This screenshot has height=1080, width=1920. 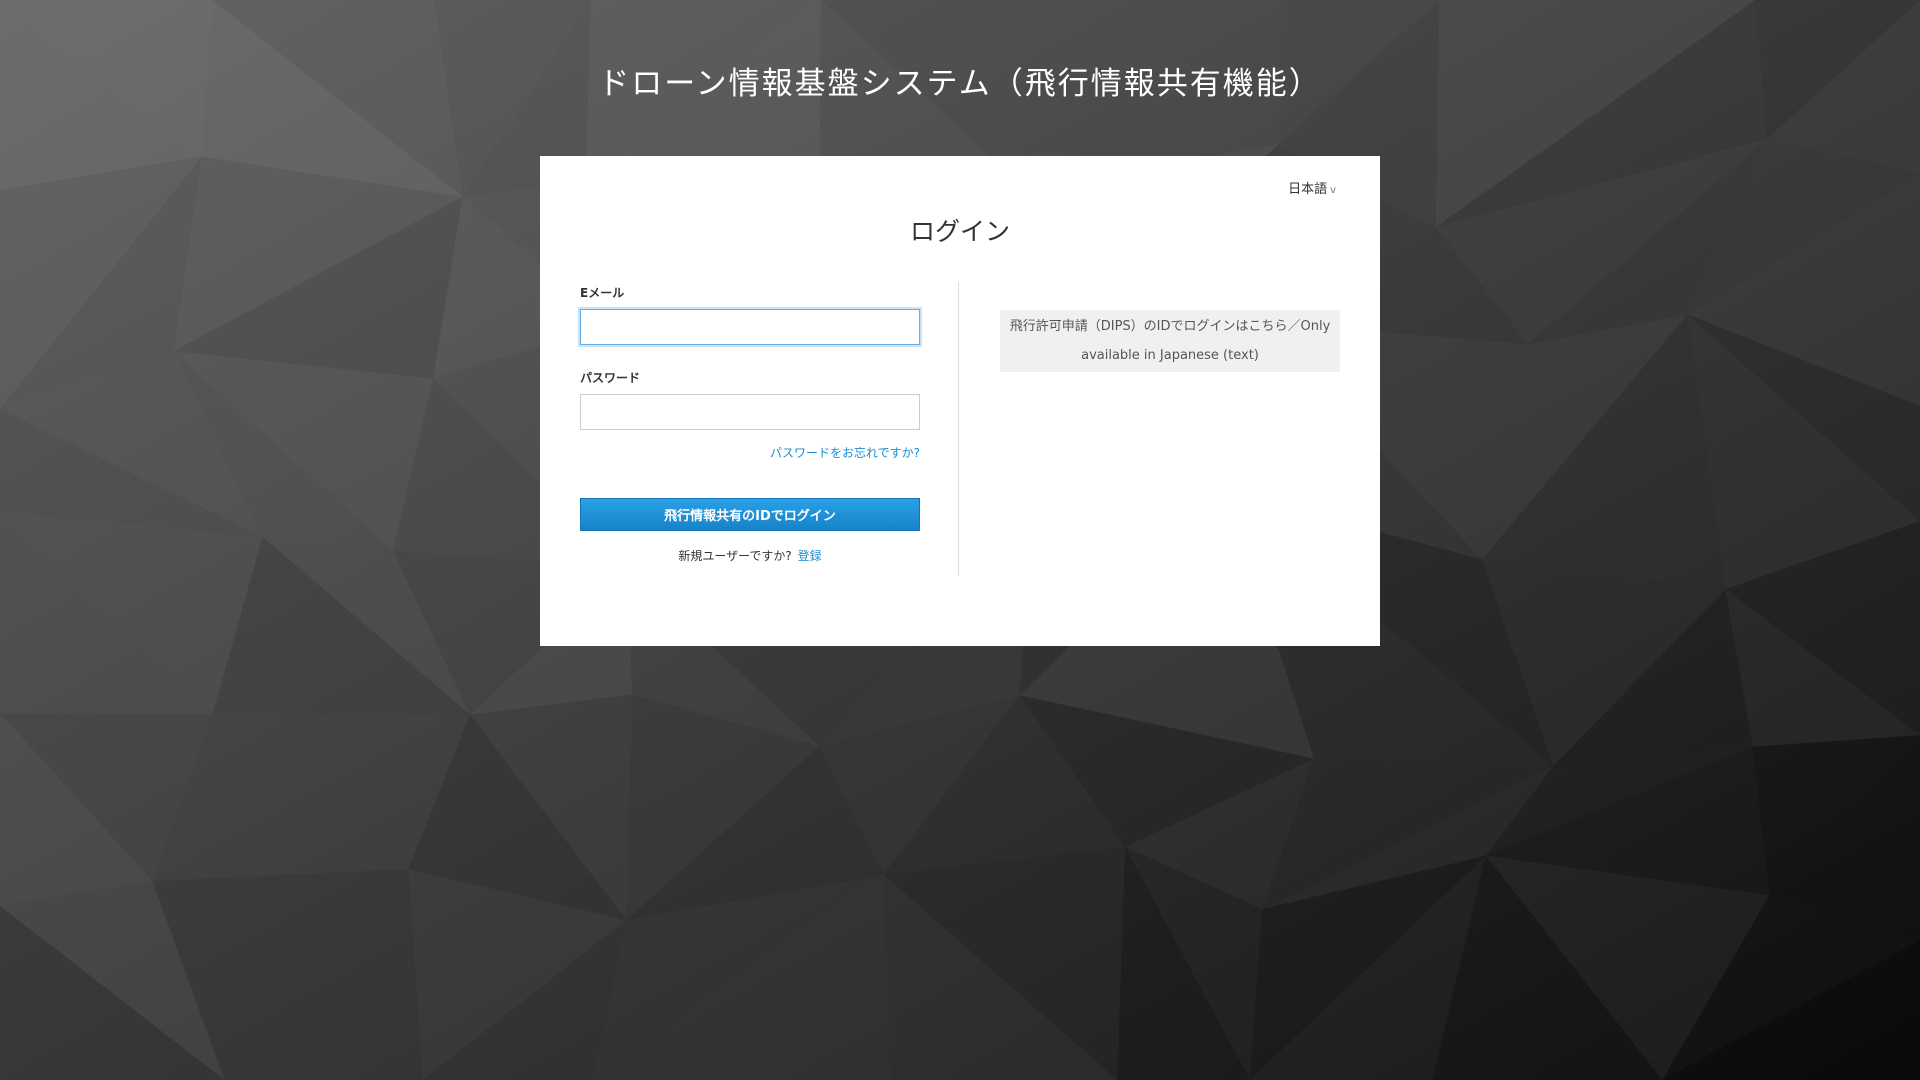 I want to click on dips-login-text-line1: 飛行許可申請（DIPS）のIDでログインはこちら／Only, so click(x=1170, y=326).